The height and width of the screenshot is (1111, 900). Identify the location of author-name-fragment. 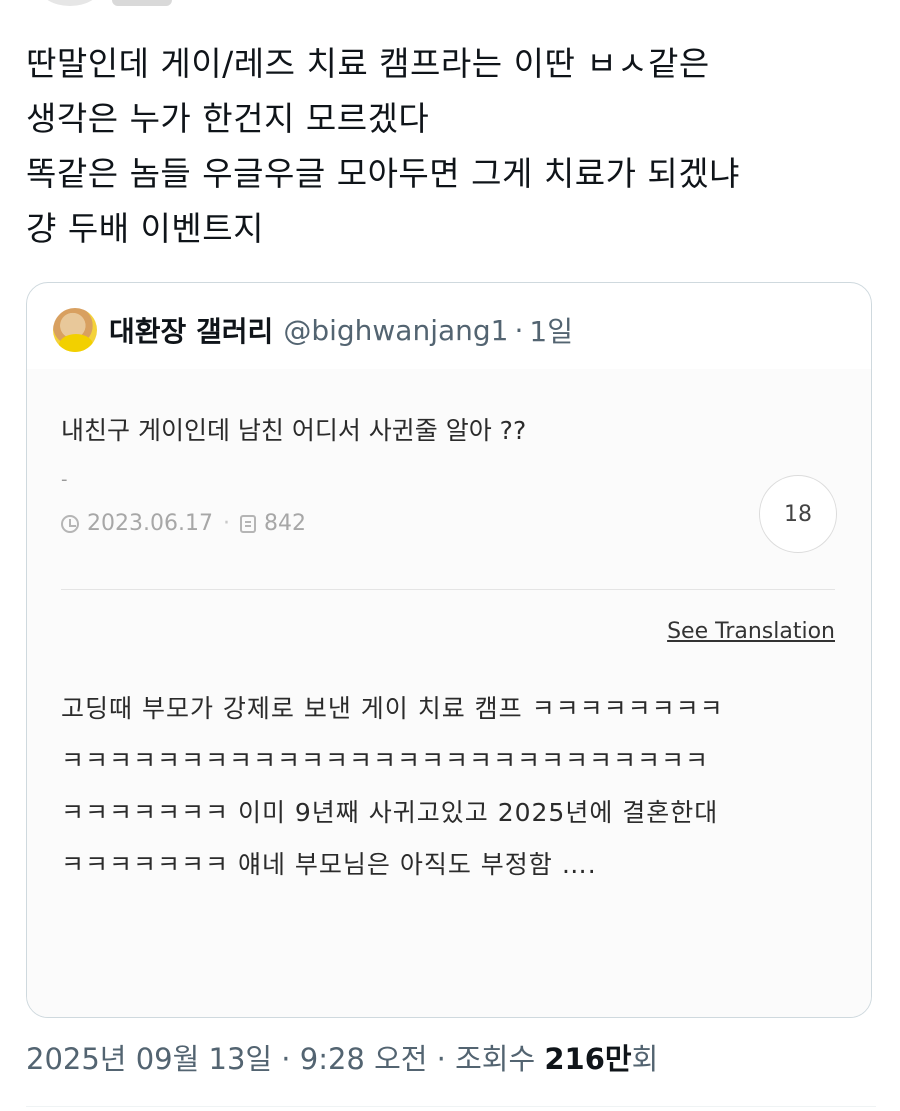
(142, 3).